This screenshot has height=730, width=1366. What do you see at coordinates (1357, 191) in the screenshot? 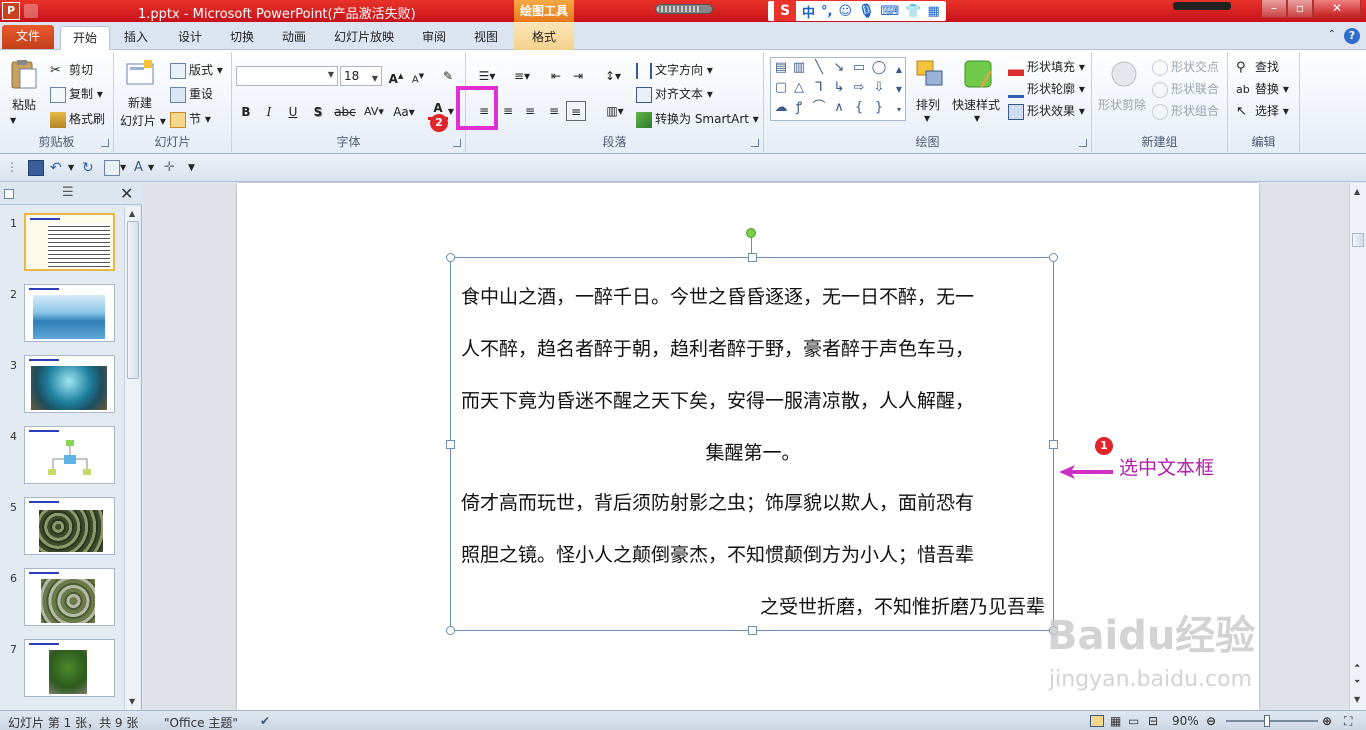
I see `scroll-up-icon: ▲` at bounding box center [1357, 191].